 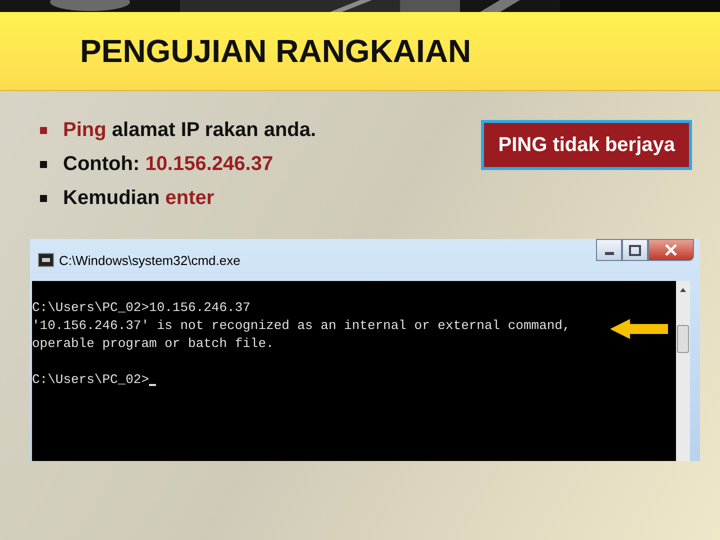 I want to click on console-line: '10.156.246.37' is not recognized as an internal or external command,, so click(x=301, y=326).